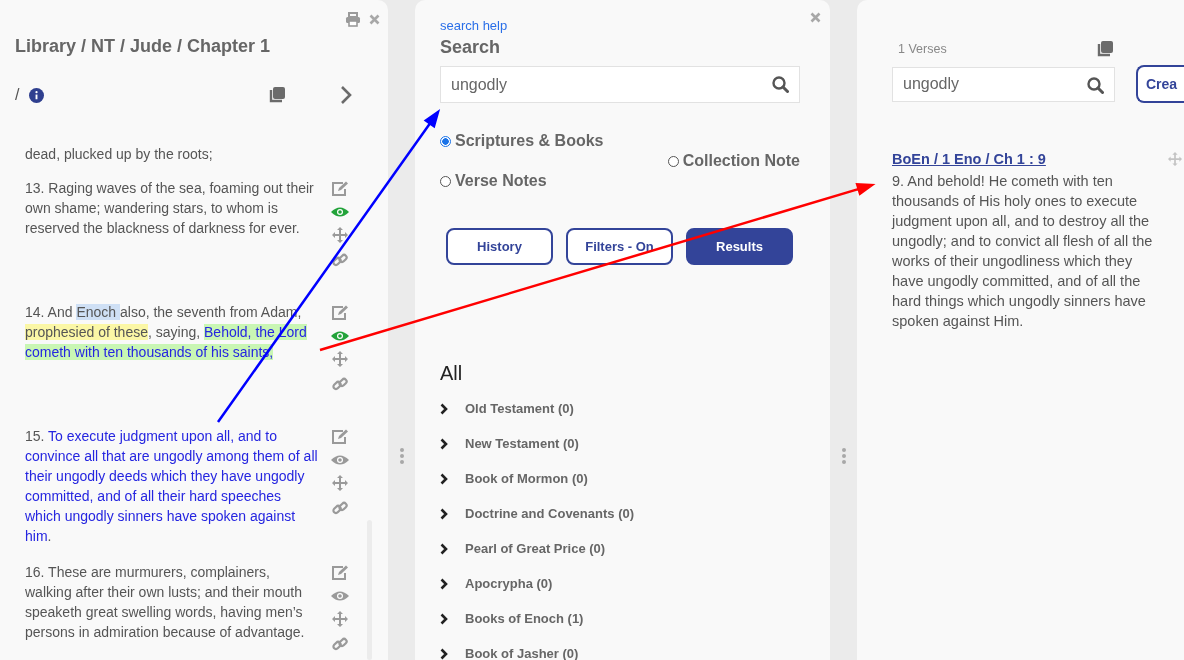 This screenshot has width=1184, height=660. I want to click on breadcrumb: Library / NT / Jude / Chapter 1, so click(143, 46).